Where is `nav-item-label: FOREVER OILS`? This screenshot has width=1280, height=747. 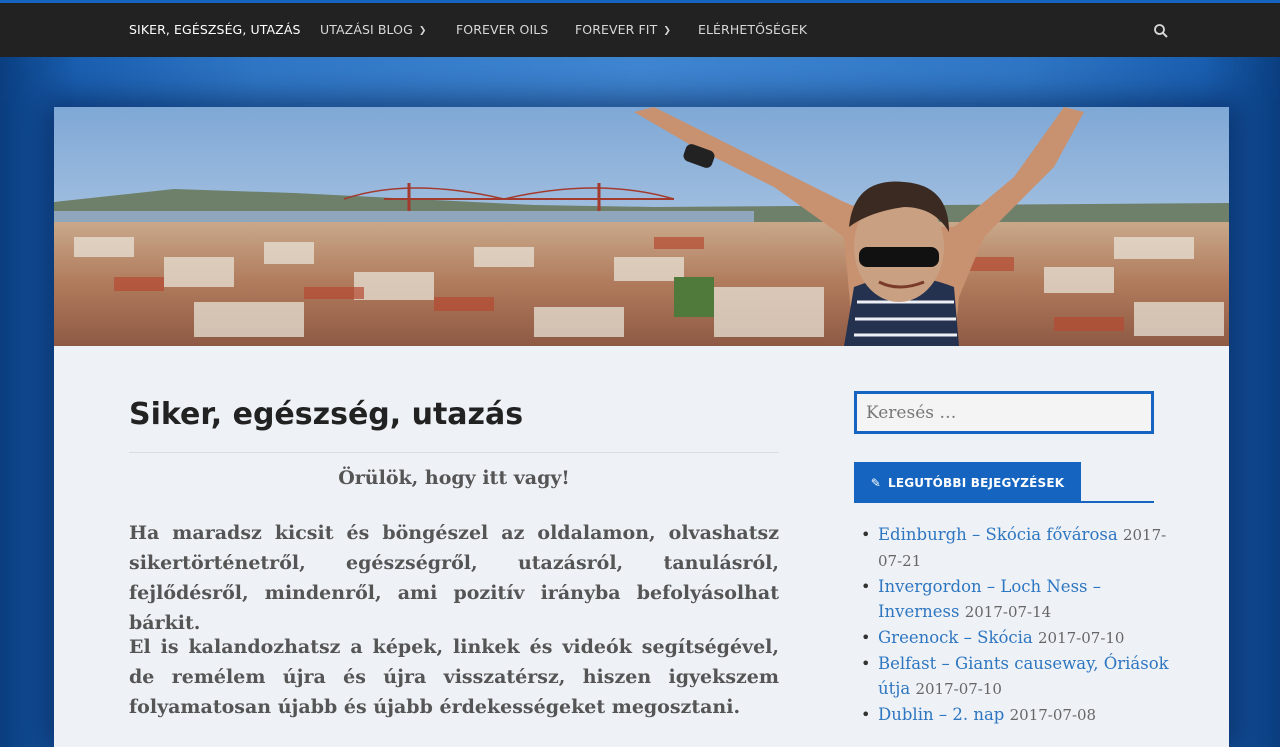 nav-item-label: FOREVER OILS is located at coordinates (502, 29).